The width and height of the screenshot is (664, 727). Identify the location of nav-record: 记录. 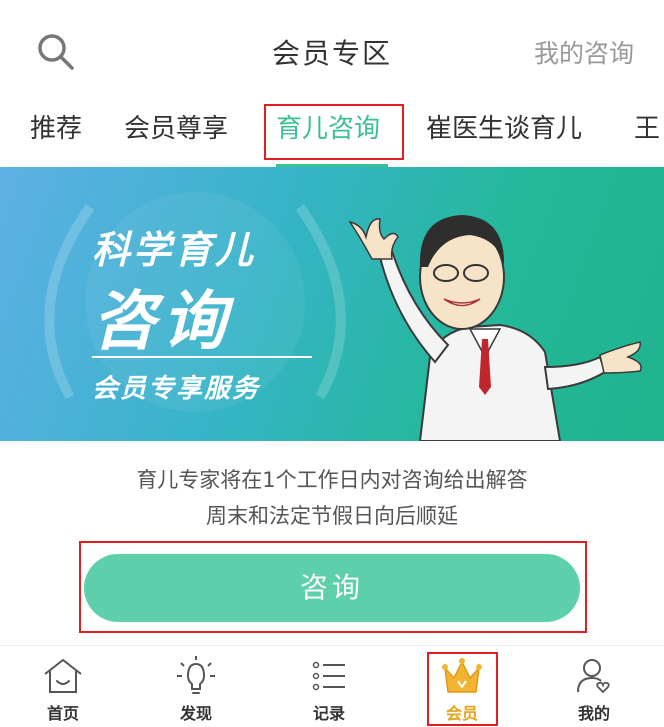
(329, 689).